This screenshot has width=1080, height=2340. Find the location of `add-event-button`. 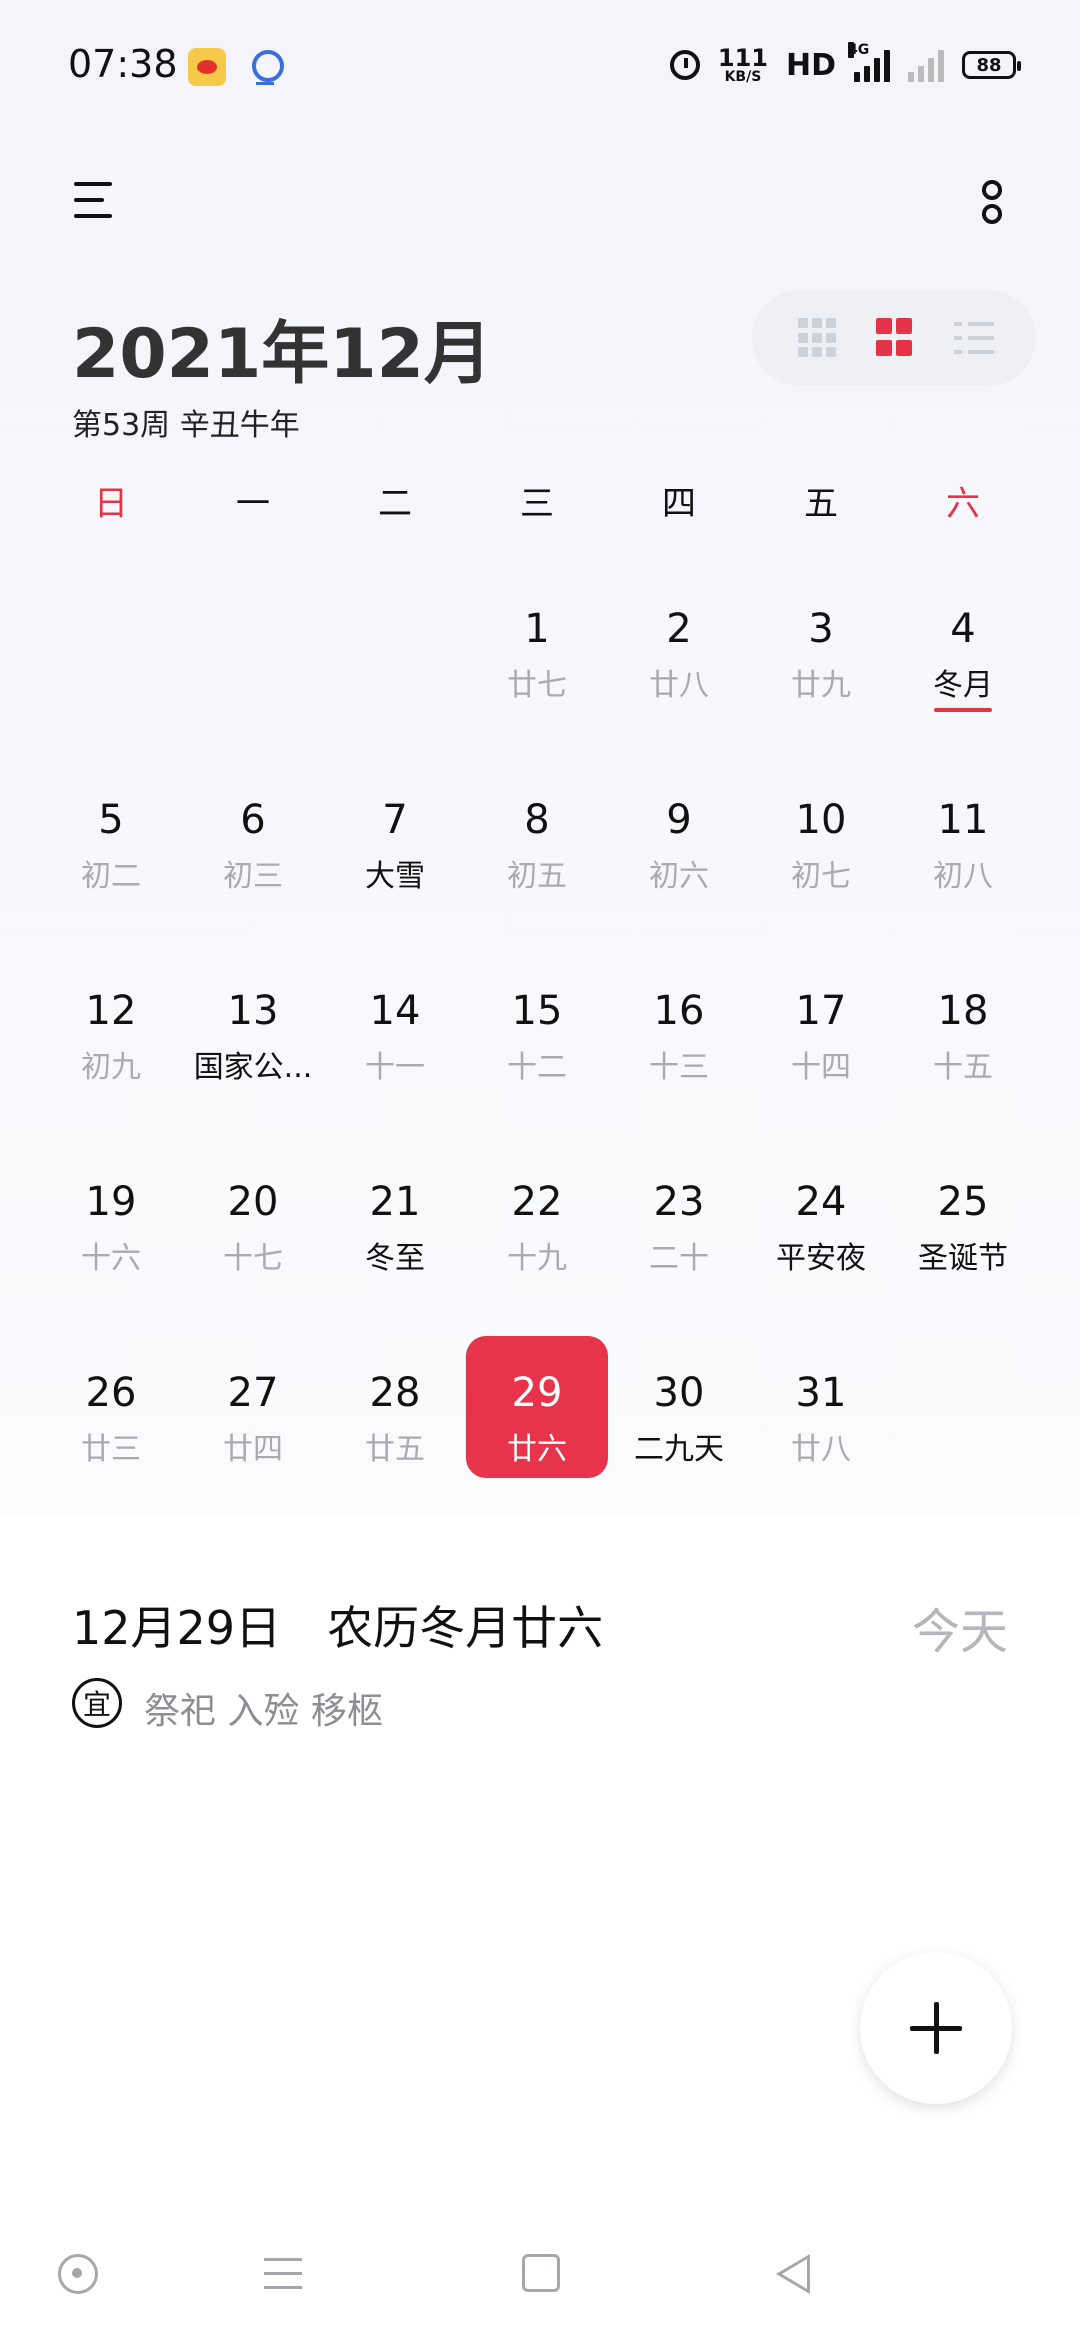

add-event-button is located at coordinates (936, 2028).